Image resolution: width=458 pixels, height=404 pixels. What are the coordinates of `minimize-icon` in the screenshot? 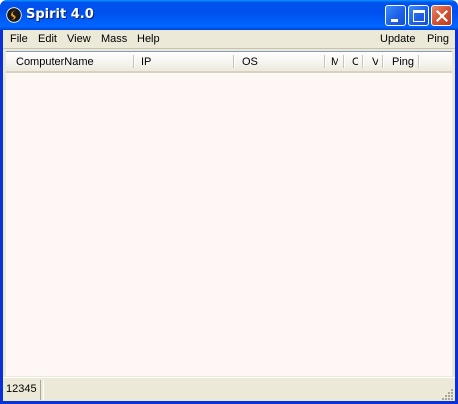 It's located at (394, 20).